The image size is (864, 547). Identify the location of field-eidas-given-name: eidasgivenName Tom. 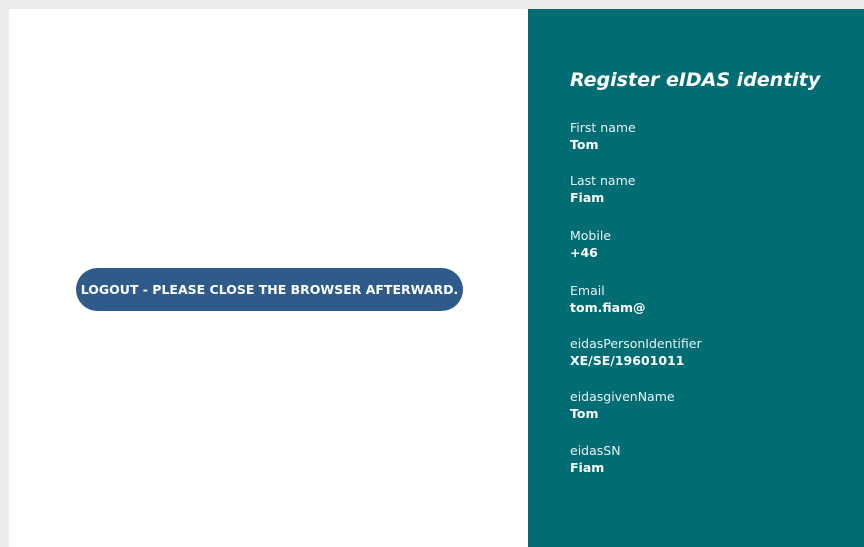
(622, 405).